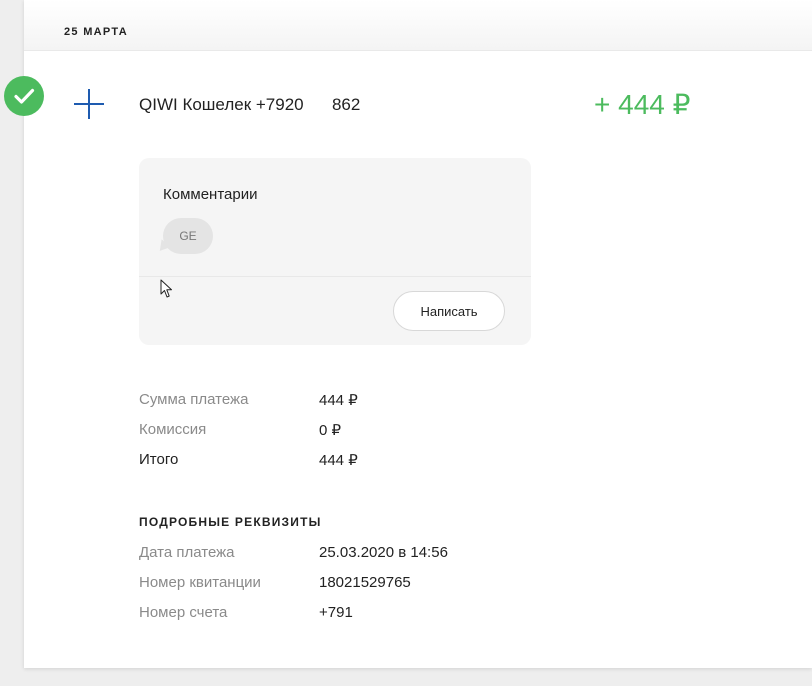  What do you see at coordinates (96, 32) in the screenshot?
I see `date-label: 25 МАРТА` at bounding box center [96, 32].